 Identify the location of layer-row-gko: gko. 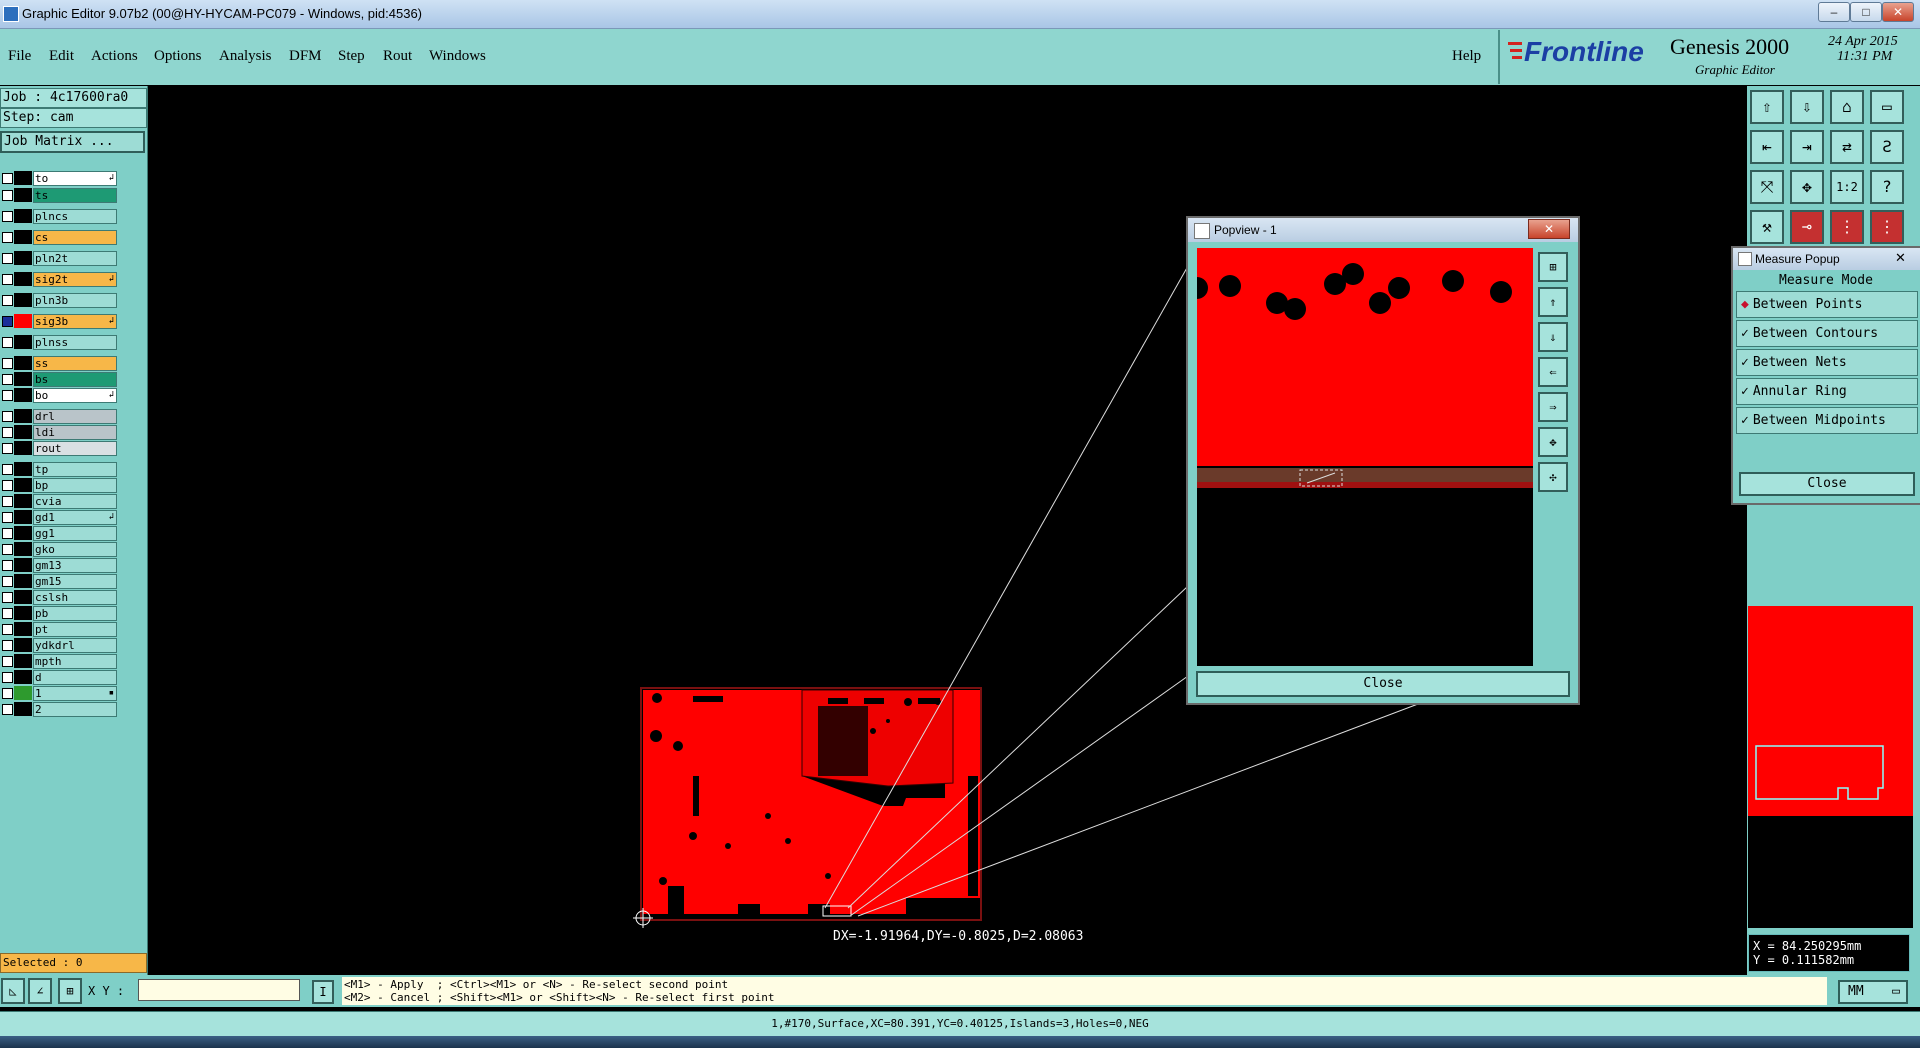
(58, 549).